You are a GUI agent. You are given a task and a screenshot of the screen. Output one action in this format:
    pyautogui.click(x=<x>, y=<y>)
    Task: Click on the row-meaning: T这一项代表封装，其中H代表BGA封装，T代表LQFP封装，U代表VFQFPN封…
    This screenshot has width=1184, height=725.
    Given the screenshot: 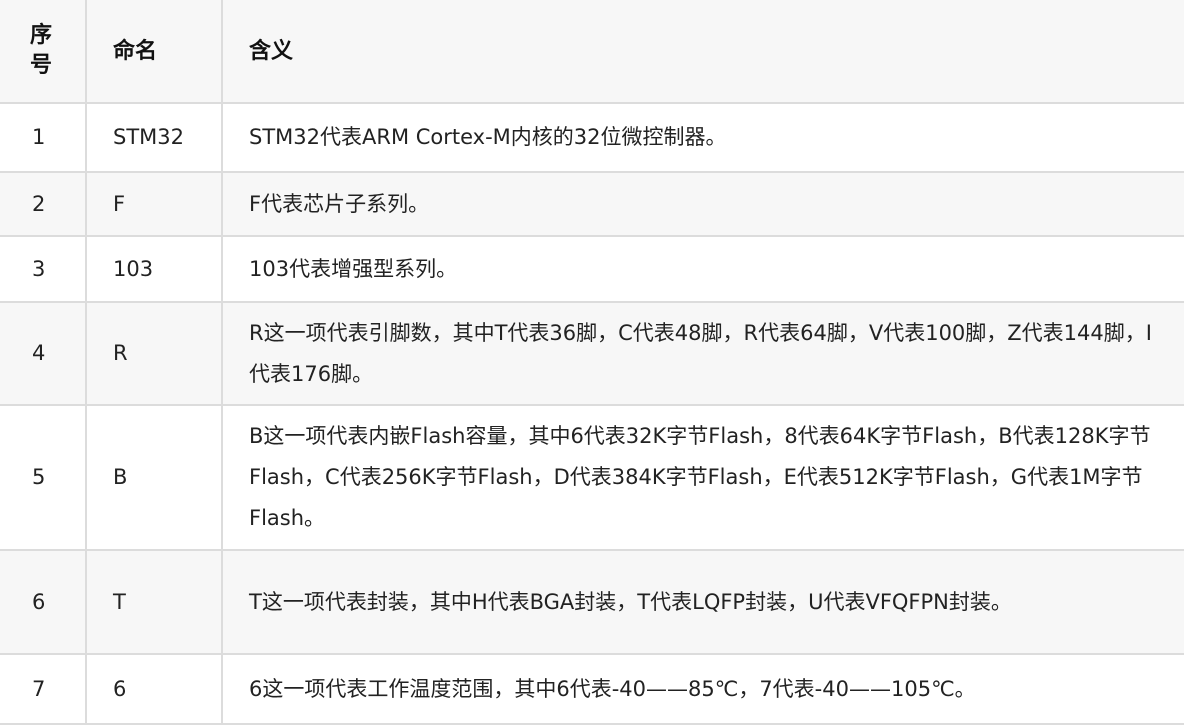 What is the action you would take?
    pyautogui.click(x=702, y=602)
    